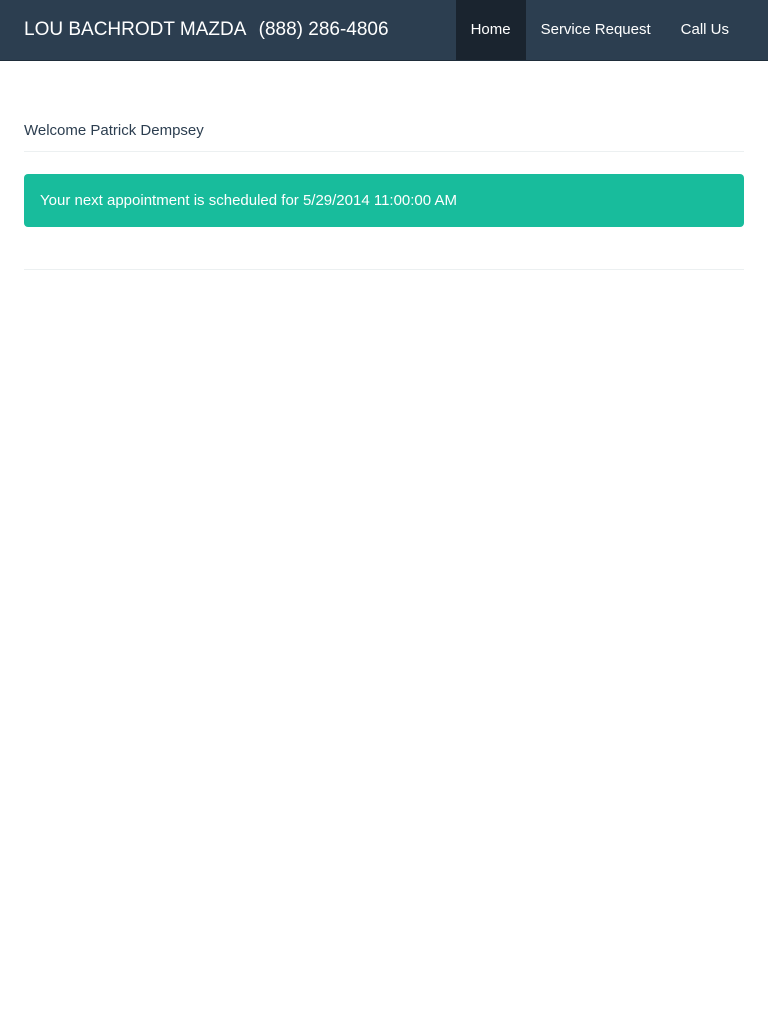 The width and height of the screenshot is (768, 1024). Describe the element at coordinates (490, 30) in the screenshot. I see `nav-item-home: Home` at that location.